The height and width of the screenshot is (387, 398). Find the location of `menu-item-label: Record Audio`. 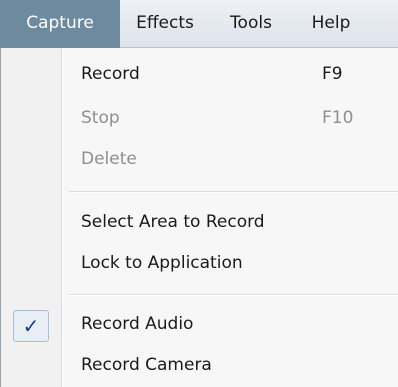

menu-item-label: Record Audio is located at coordinates (137, 324).